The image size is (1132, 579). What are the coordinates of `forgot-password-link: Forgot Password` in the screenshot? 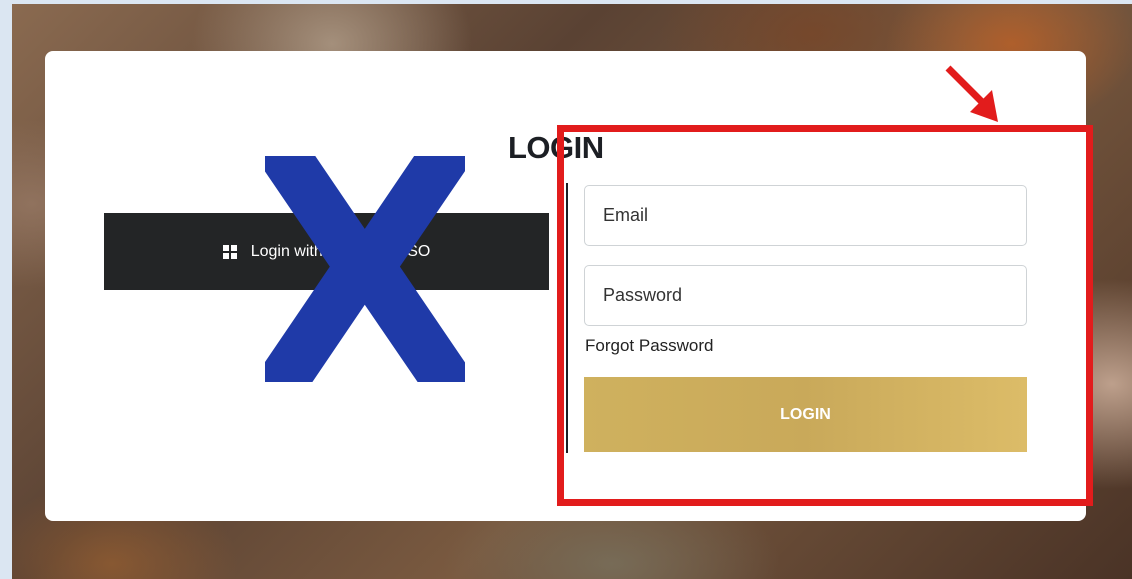 It's located at (649, 346).